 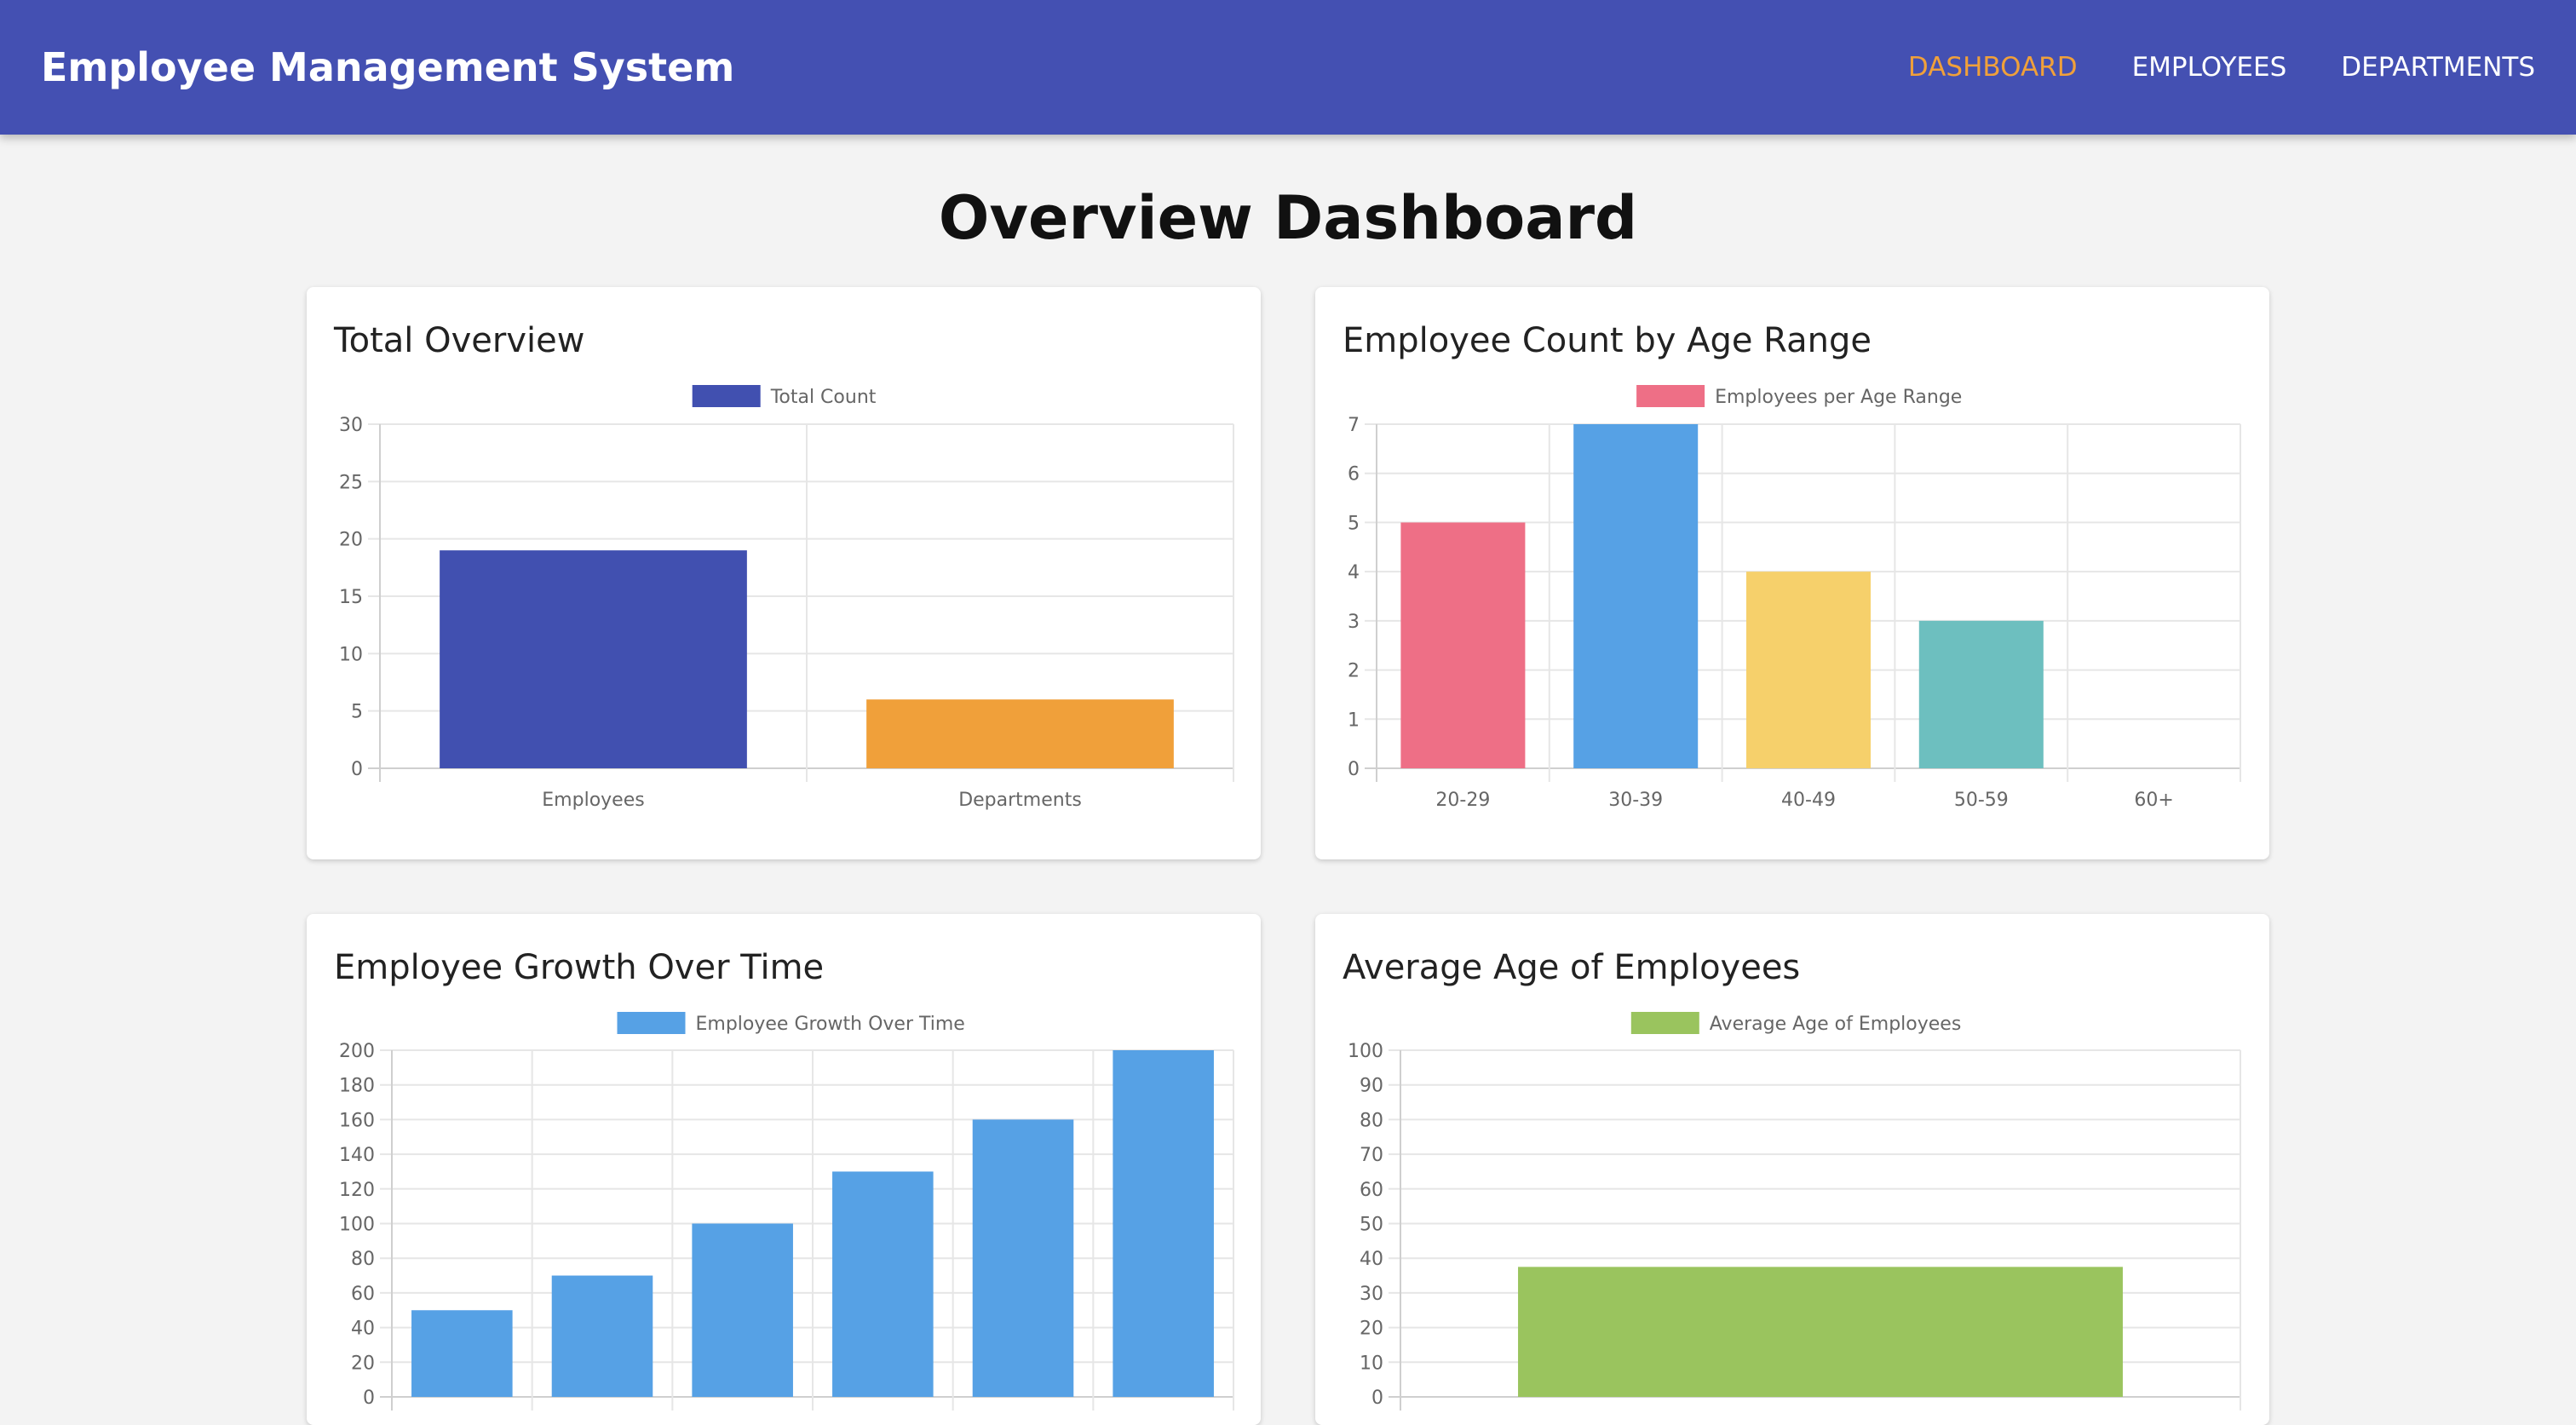 What do you see at coordinates (1354, 720) in the screenshot?
I see `y-tick-label: 1` at bounding box center [1354, 720].